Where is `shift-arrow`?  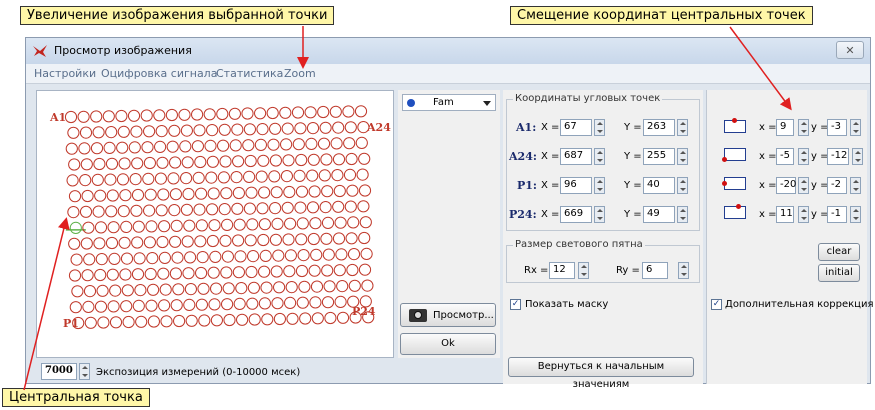 shift-arrow is located at coordinates (760, 68).